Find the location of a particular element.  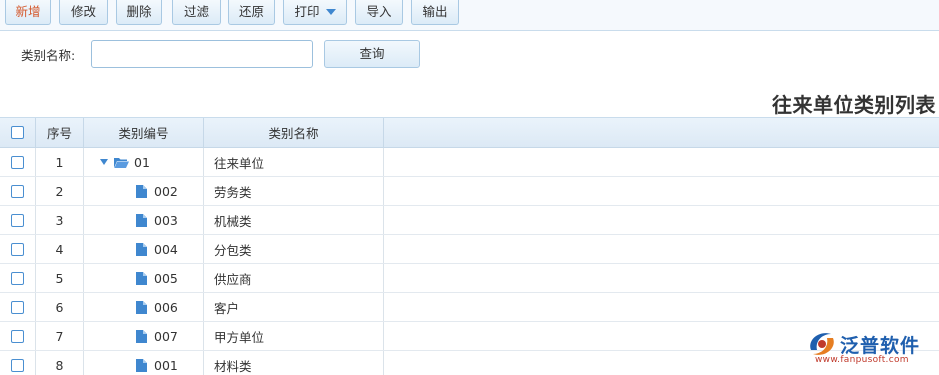

row-code: 003 is located at coordinates (166, 220).